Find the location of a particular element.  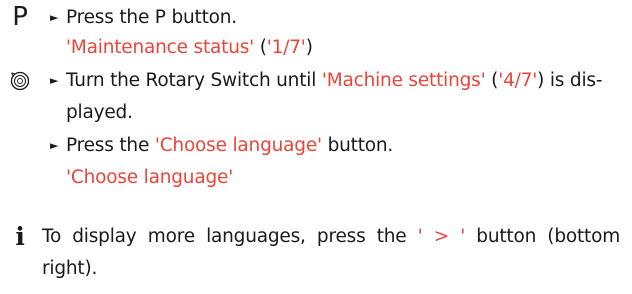

info-icon: i is located at coordinates (20, 237).